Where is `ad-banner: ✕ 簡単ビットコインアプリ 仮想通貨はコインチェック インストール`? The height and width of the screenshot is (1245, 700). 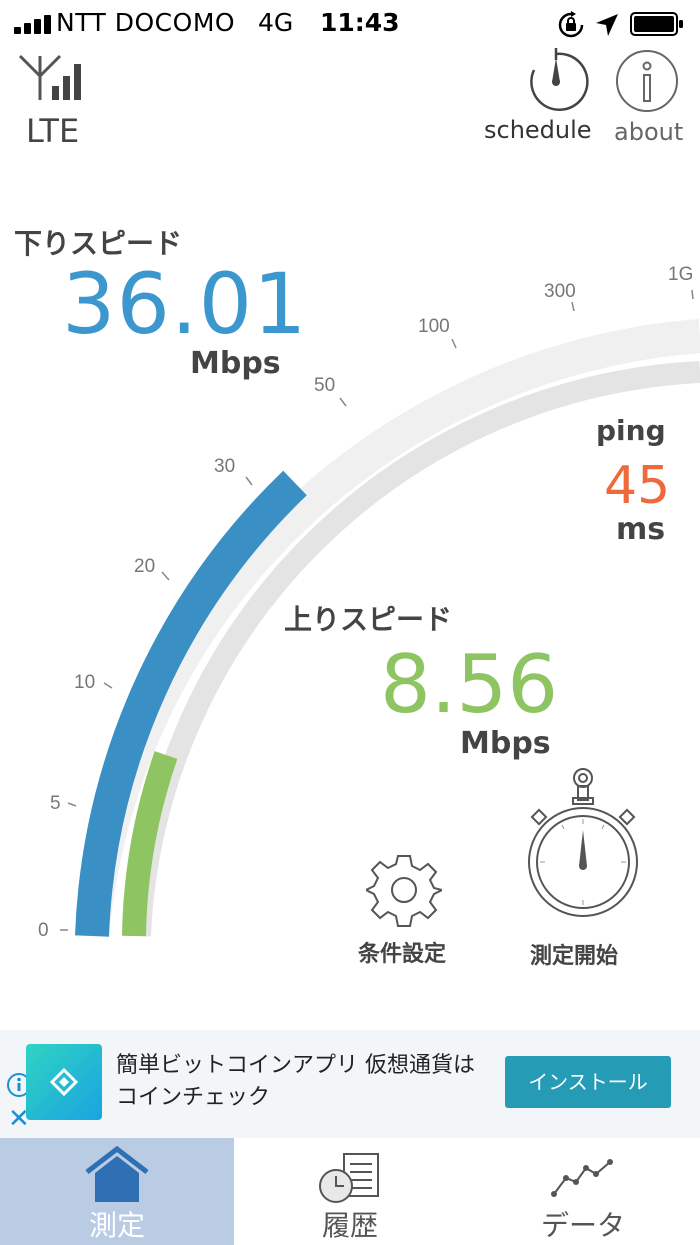 ad-banner: ✕ 簡単ビットコインアプリ 仮想通貨はコインチェック インストール is located at coordinates (350, 1084).